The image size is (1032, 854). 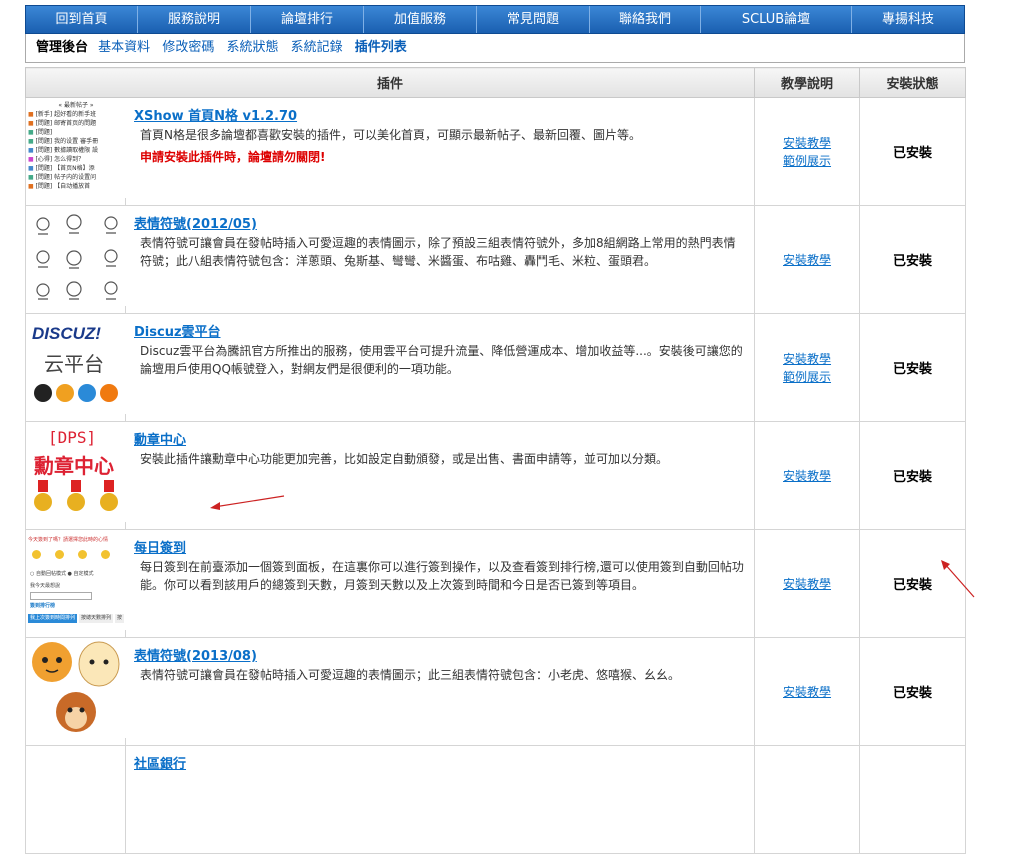 What do you see at coordinates (188, 47) in the screenshot?
I see `link-change-password: 修改密碼` at bounding box center [188, 47].